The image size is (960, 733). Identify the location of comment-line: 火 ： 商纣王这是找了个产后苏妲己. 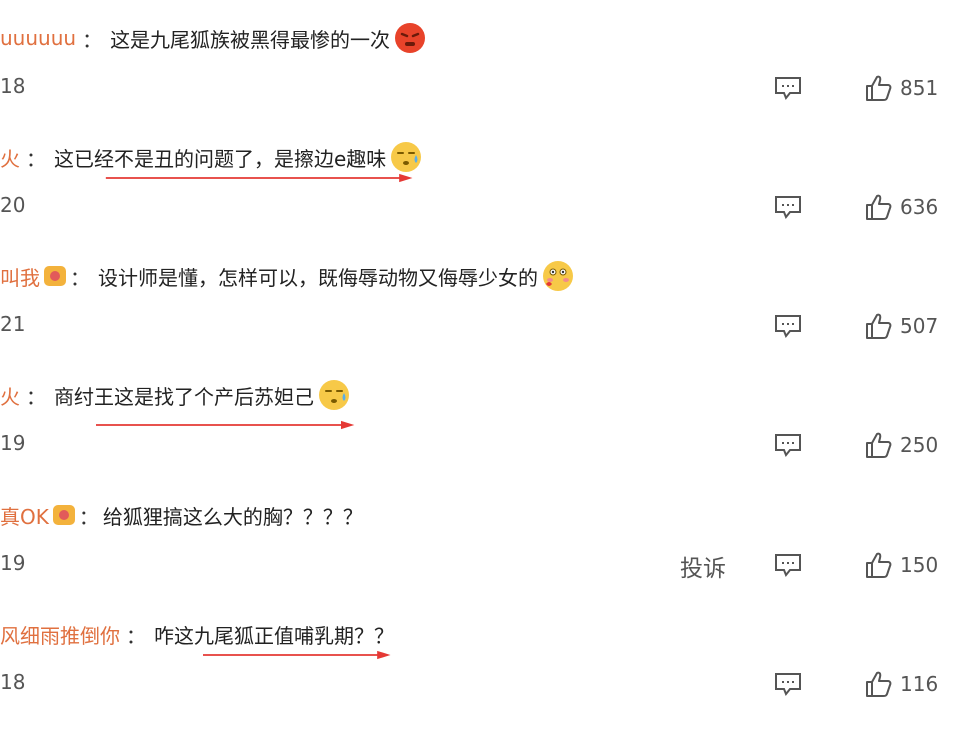
(175, 395).